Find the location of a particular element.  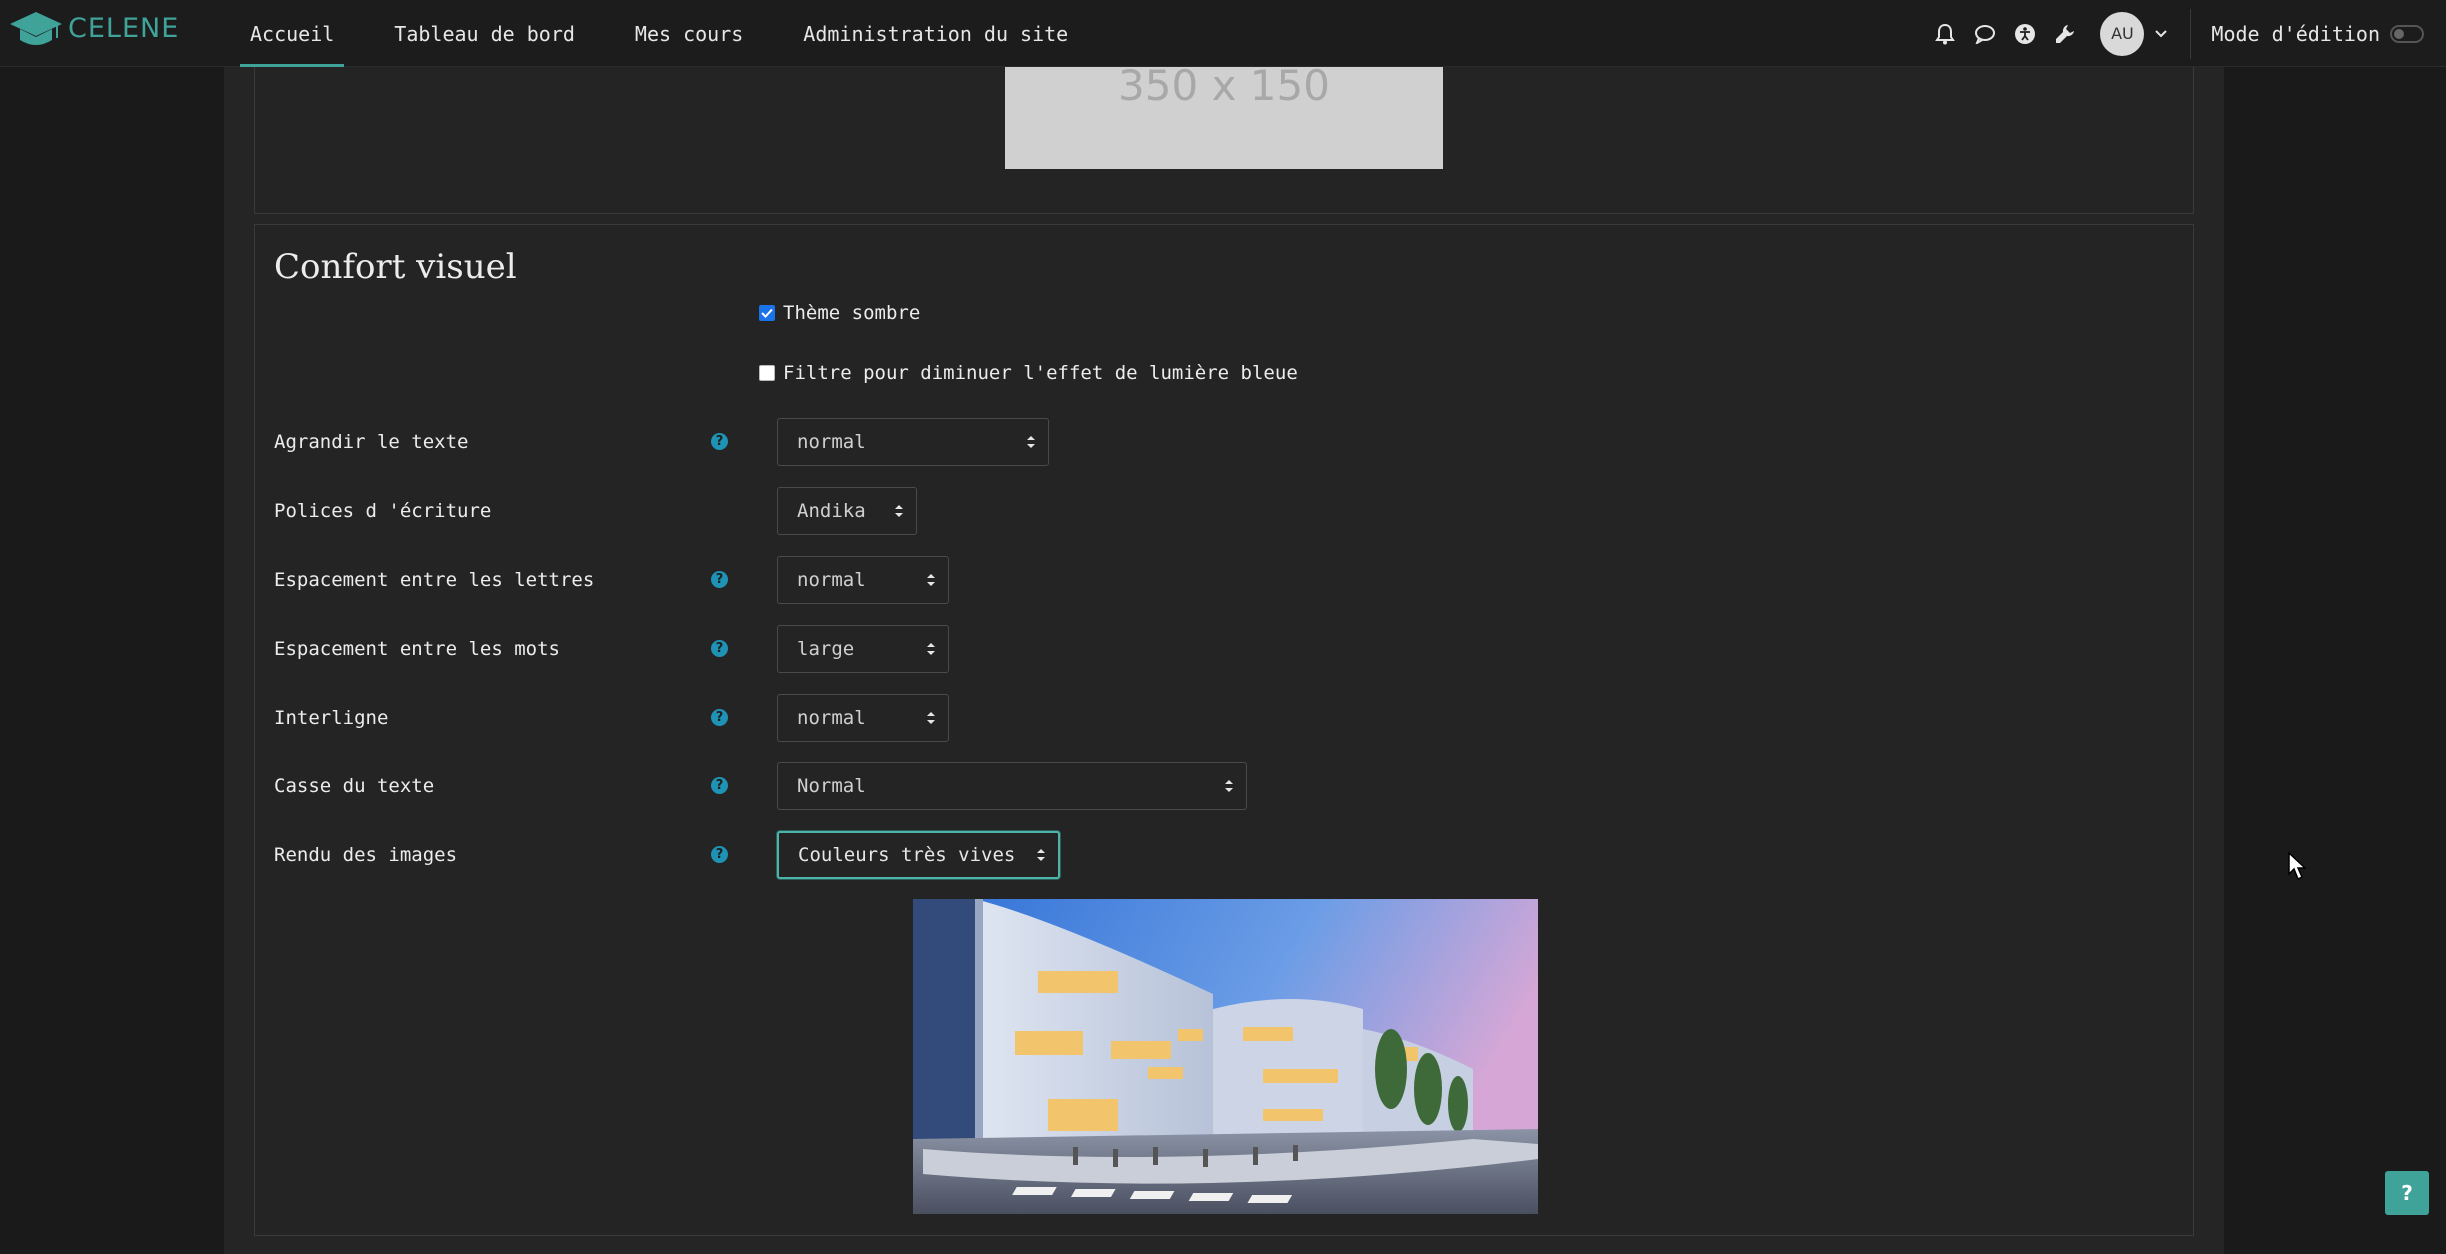

nav-administration: Administration du site is located at coordinates (935, 33).